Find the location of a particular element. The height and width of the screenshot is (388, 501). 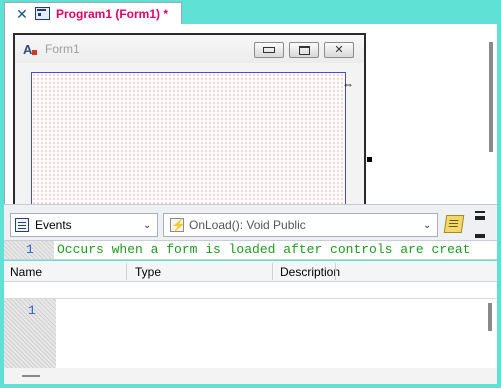

split-view-button is located at coordinates (480, 224).